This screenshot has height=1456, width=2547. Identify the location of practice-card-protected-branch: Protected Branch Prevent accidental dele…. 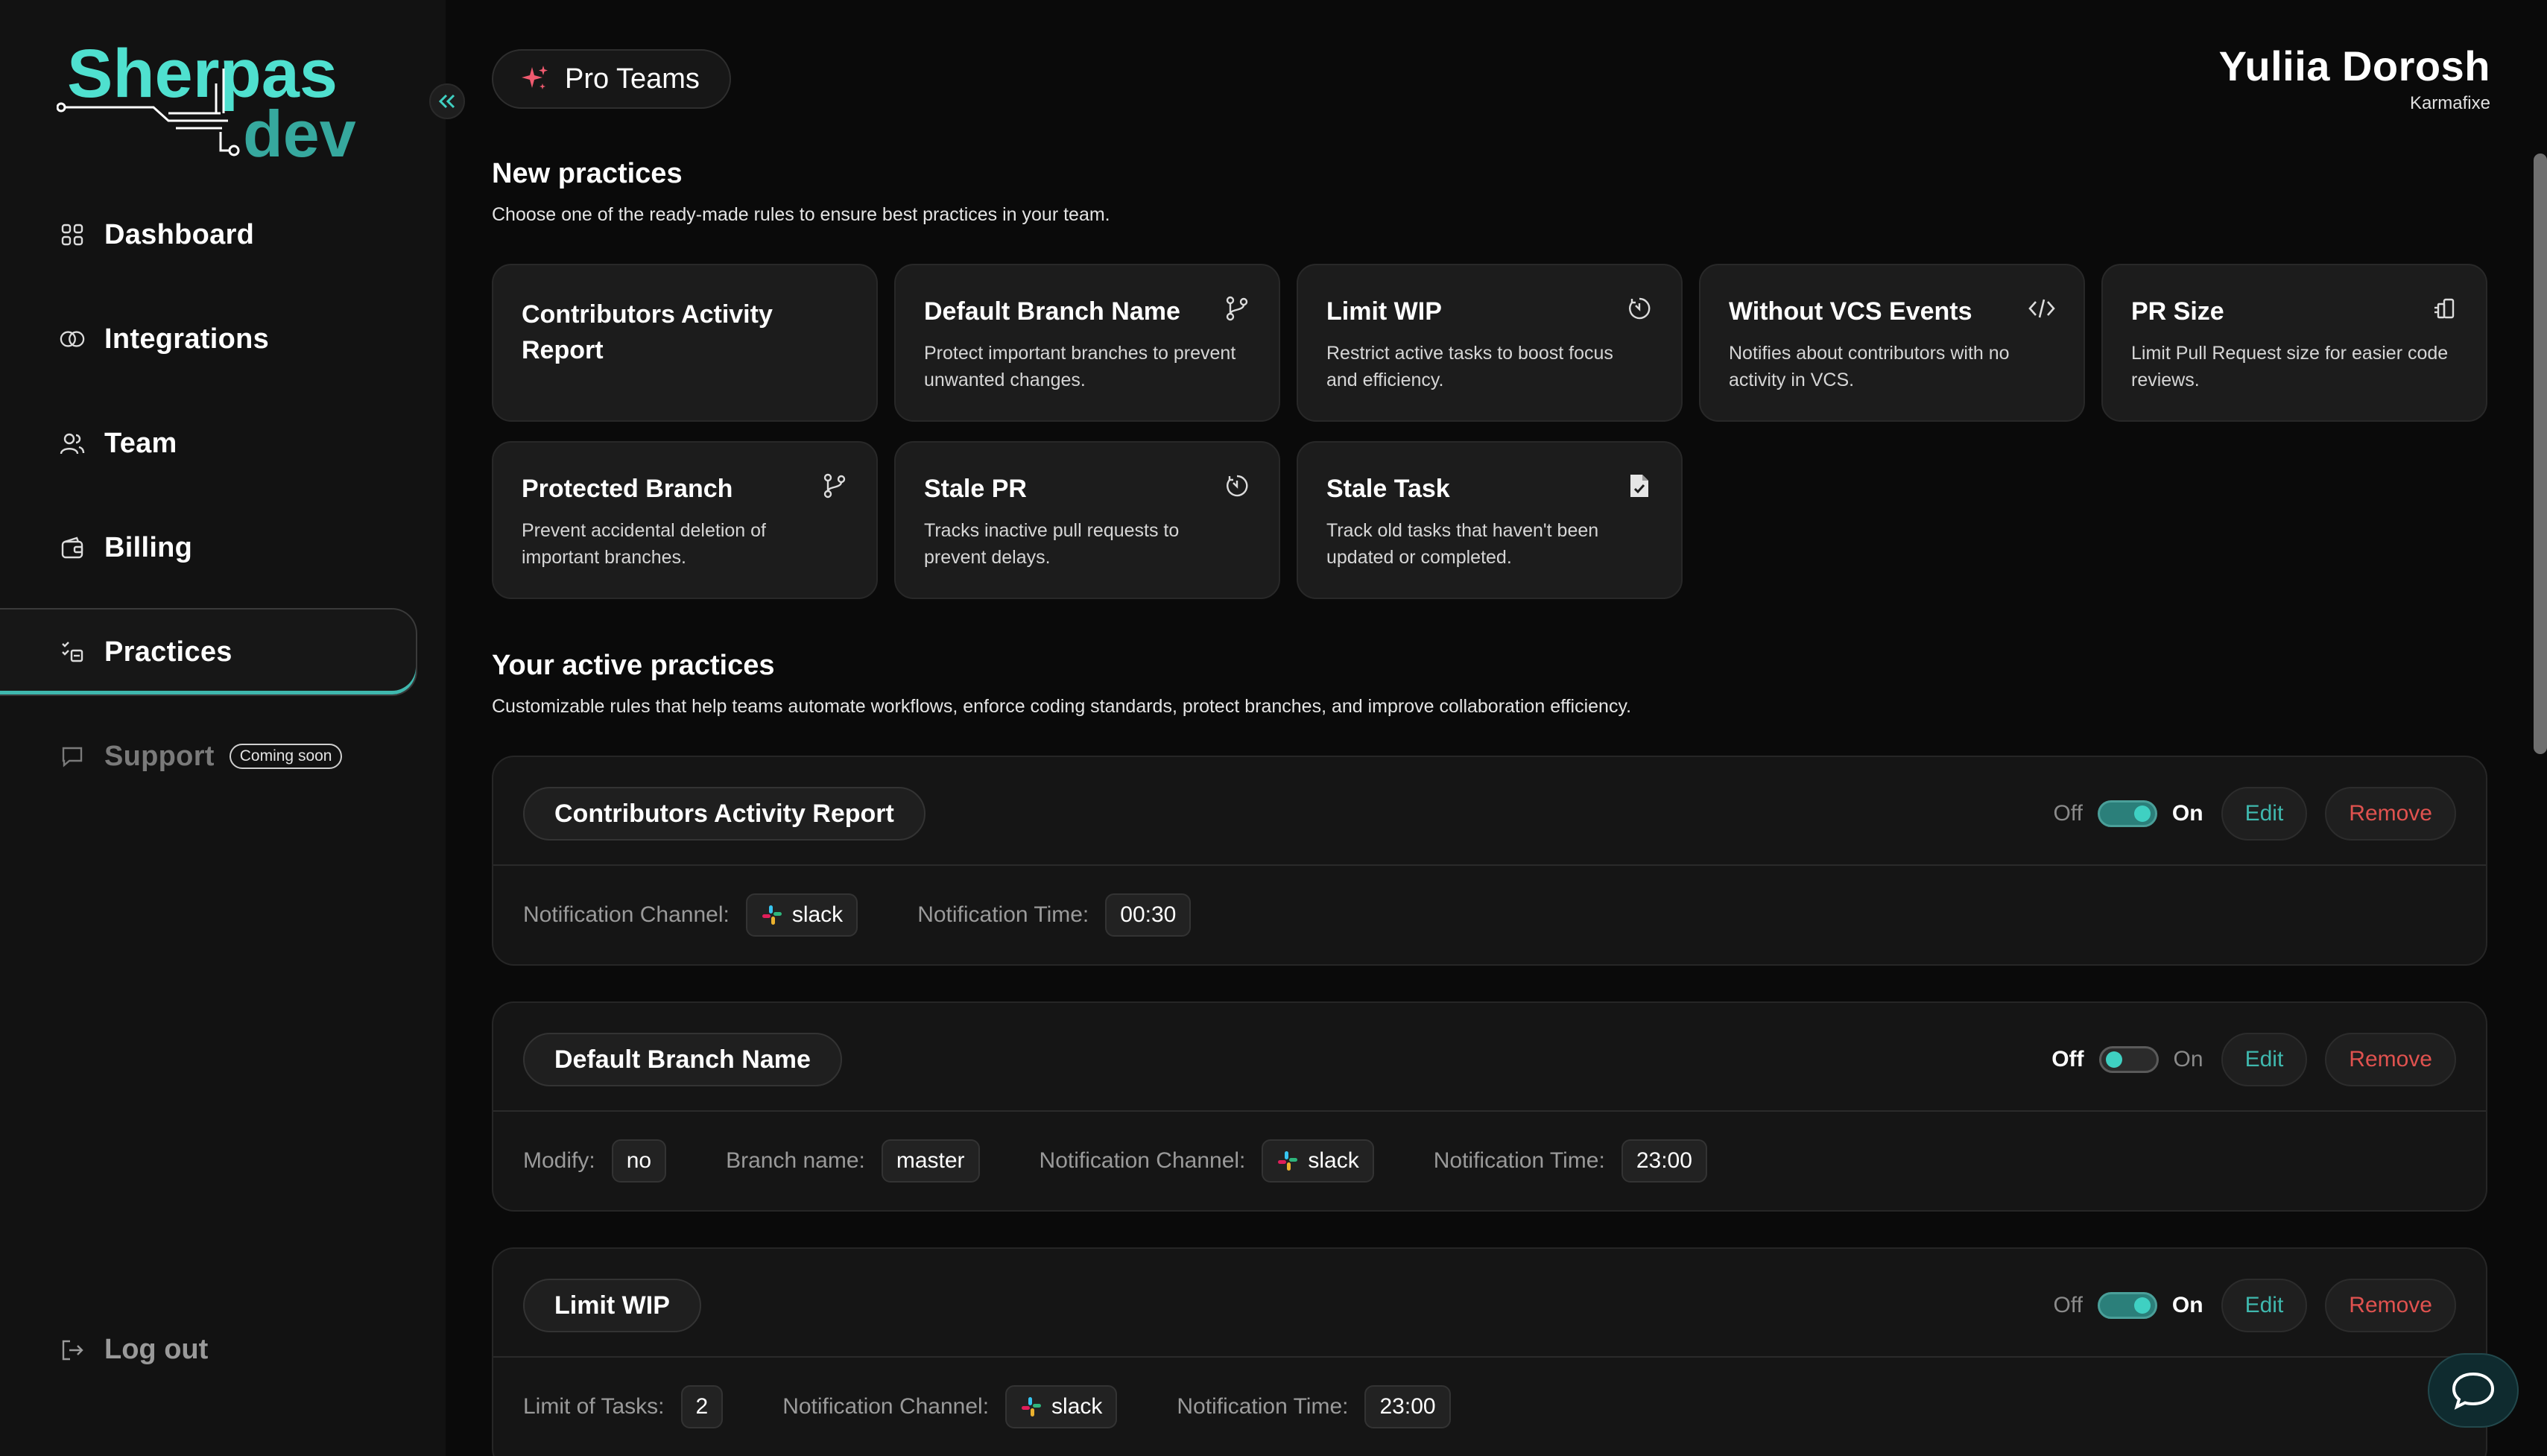
(685, 520).